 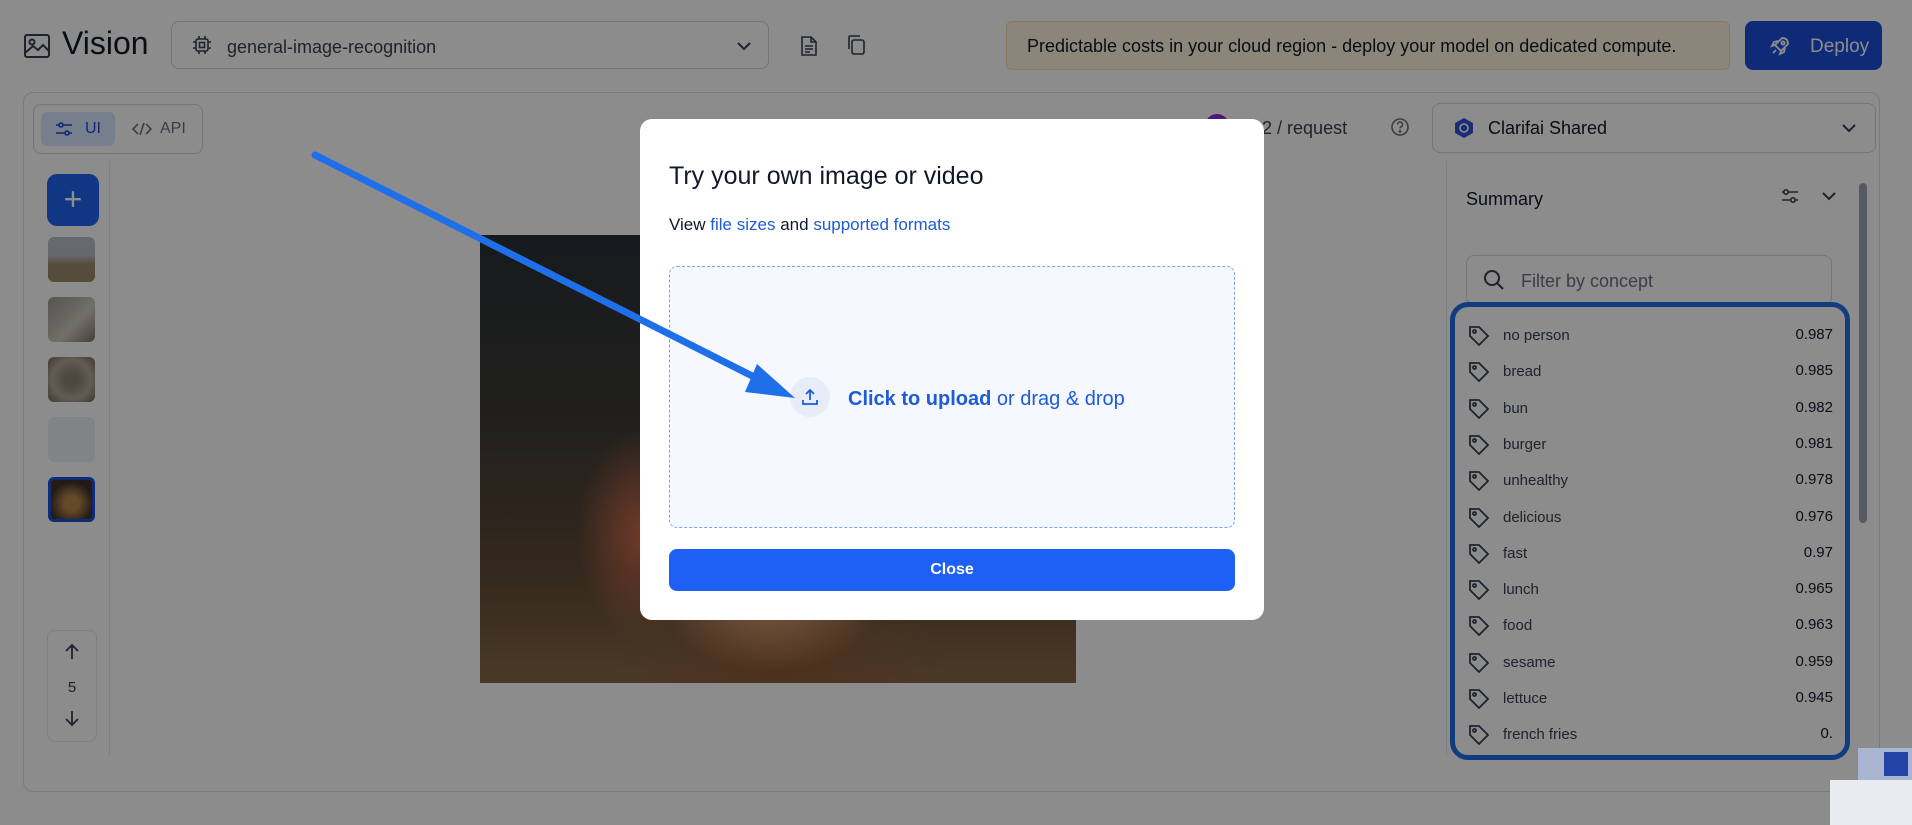 I want to click on modal-title: Try your own image or video, so click(x=826, y=176).